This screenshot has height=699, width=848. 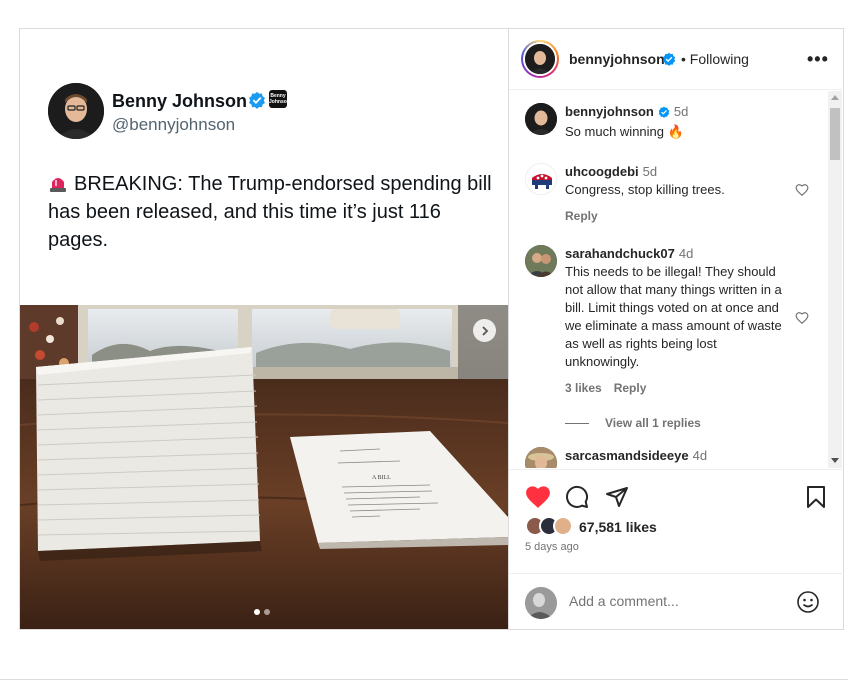 What do you see at coordinates (624, 131) in the screenshot?
I see `comment-text: So much winning 🔥` at bounding box center [624, 131].